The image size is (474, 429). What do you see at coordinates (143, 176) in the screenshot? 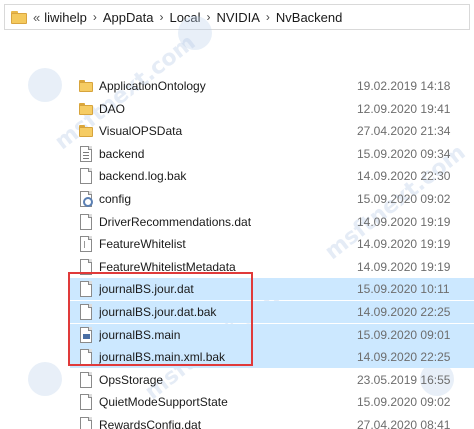
I see `file-name: backend.log.bak` at bounding box center [143, 176].